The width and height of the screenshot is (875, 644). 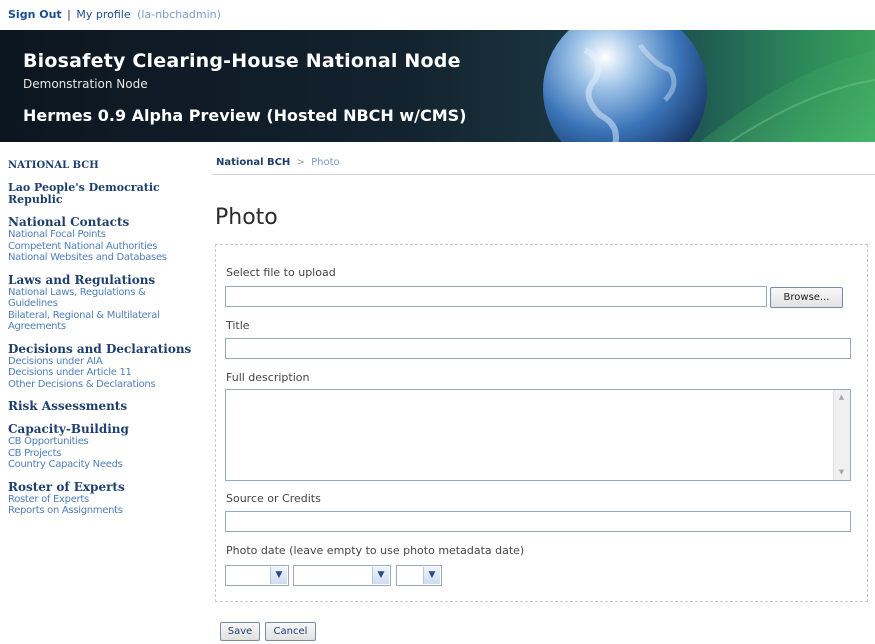 What do you see at coordinates (103, 465) in the screenshot?
I see `sidebar-item-country-capacity-needs: Country Capacity Needs` at bounding box center [103, 465].